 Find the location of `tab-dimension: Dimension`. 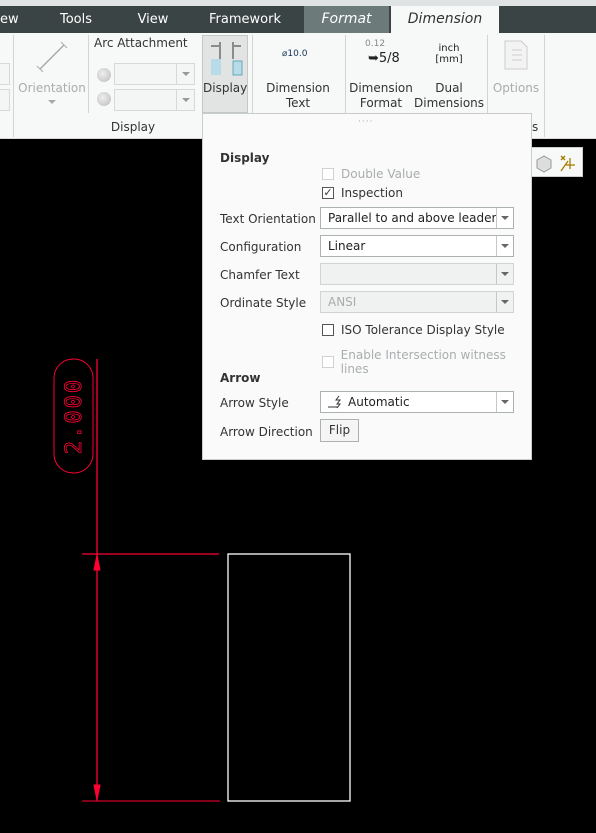

tab-dimension: Dimension is located at coordinates (445, 19).